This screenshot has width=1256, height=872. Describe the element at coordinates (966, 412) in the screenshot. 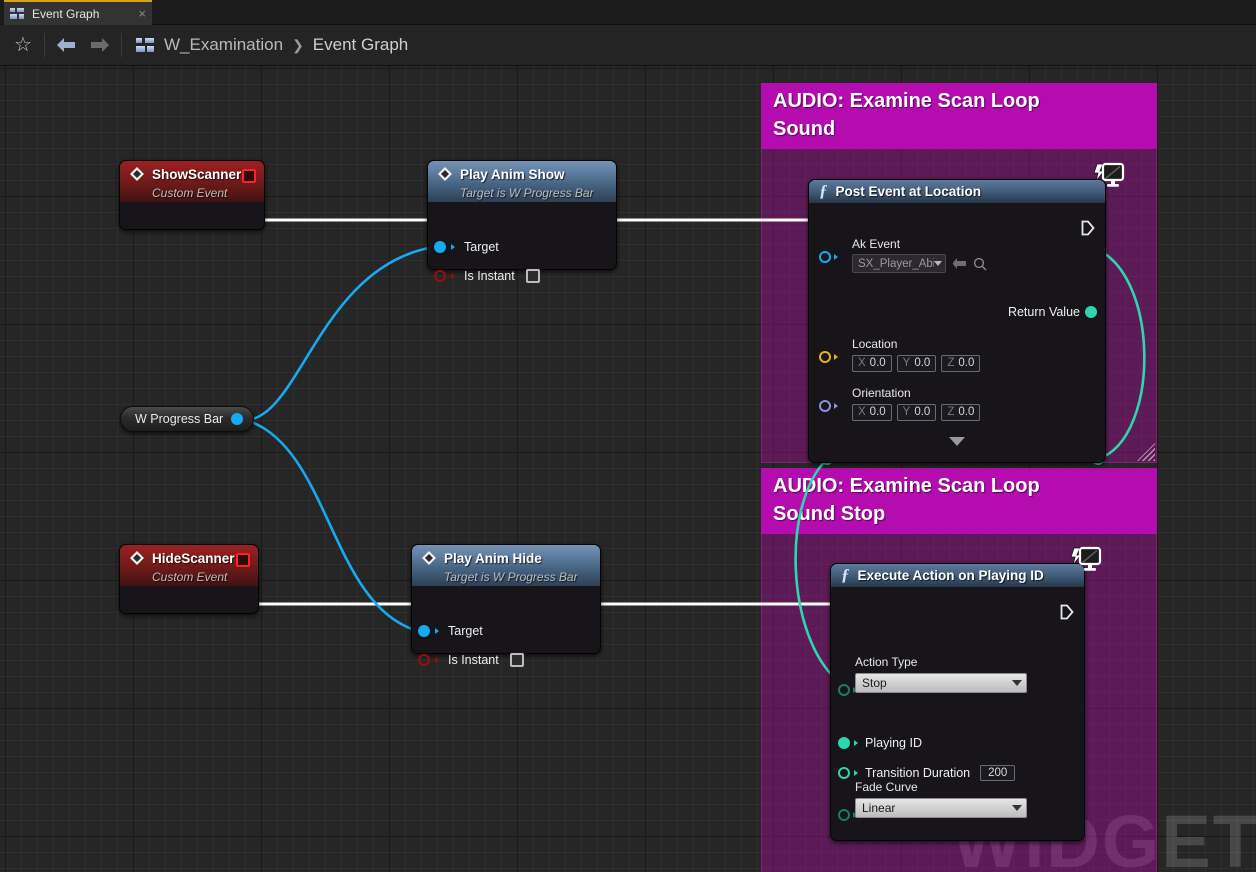

I see `orientation-z-value: 0.0` at that location.